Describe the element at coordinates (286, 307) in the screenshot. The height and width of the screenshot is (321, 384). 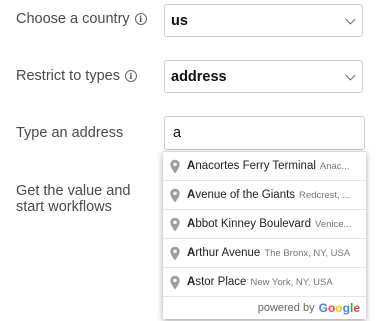
I see `powered-by-text: powered by` at that location.